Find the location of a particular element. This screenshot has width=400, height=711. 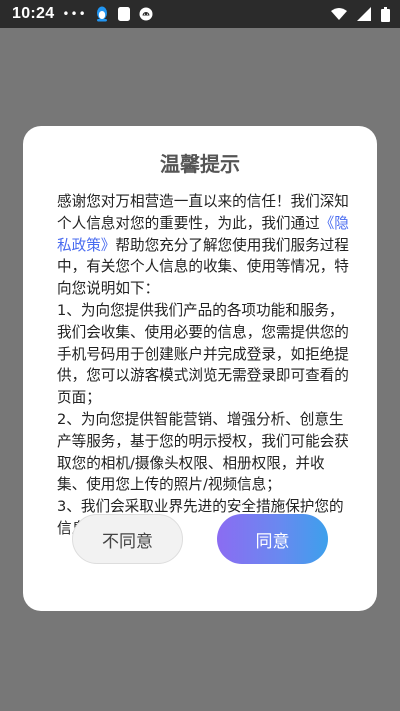

disagree-button: 不同意 is located at coordinates (127, 539).